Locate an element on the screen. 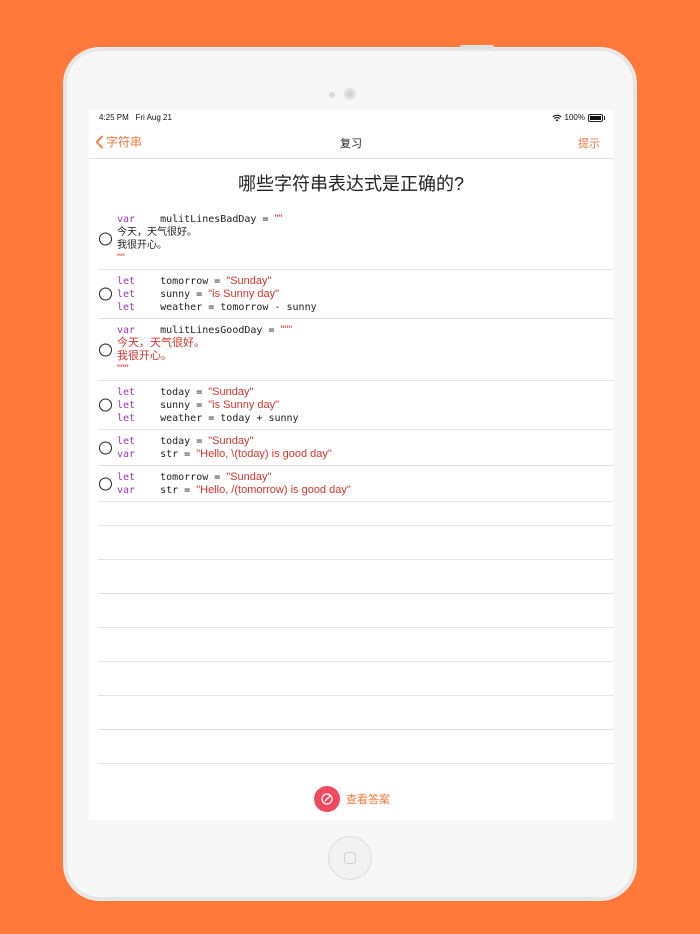  view-answer-label: 查看答案 is located at coordinates (368, 800).